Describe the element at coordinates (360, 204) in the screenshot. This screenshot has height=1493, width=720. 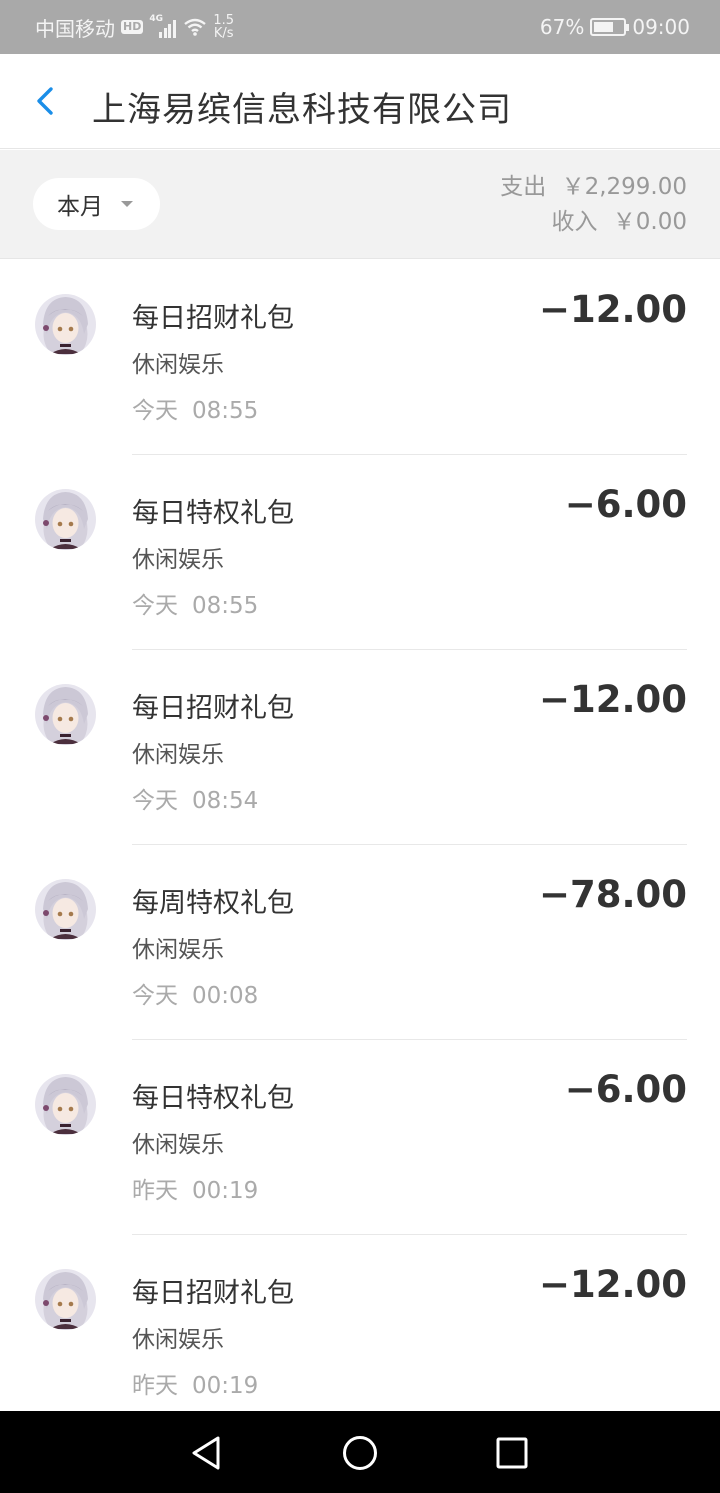
I see `filter-bar: 本月 支出 ￥2,299.00 收入 ￥0.00` at that location.